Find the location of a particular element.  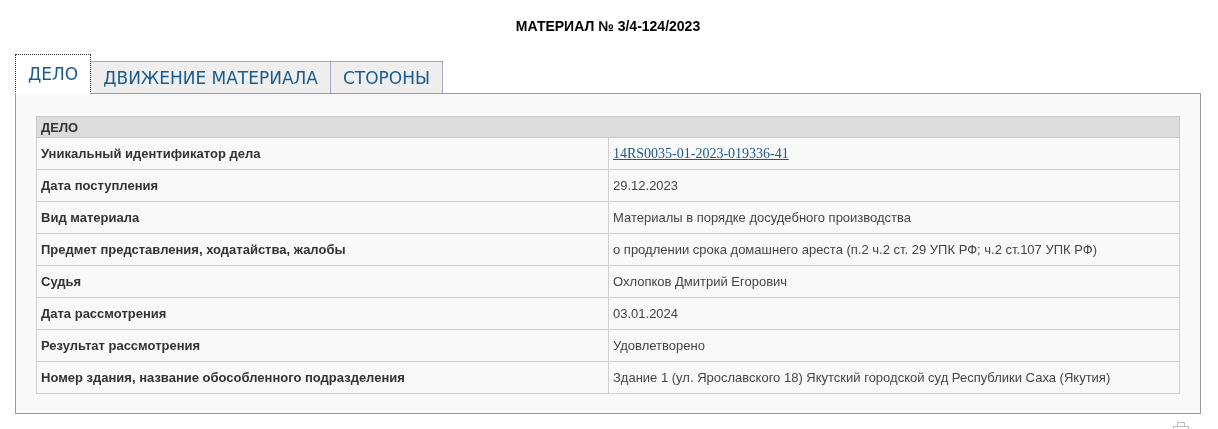

field-value: 03.01.2024 is located at coordinates (894, 313).